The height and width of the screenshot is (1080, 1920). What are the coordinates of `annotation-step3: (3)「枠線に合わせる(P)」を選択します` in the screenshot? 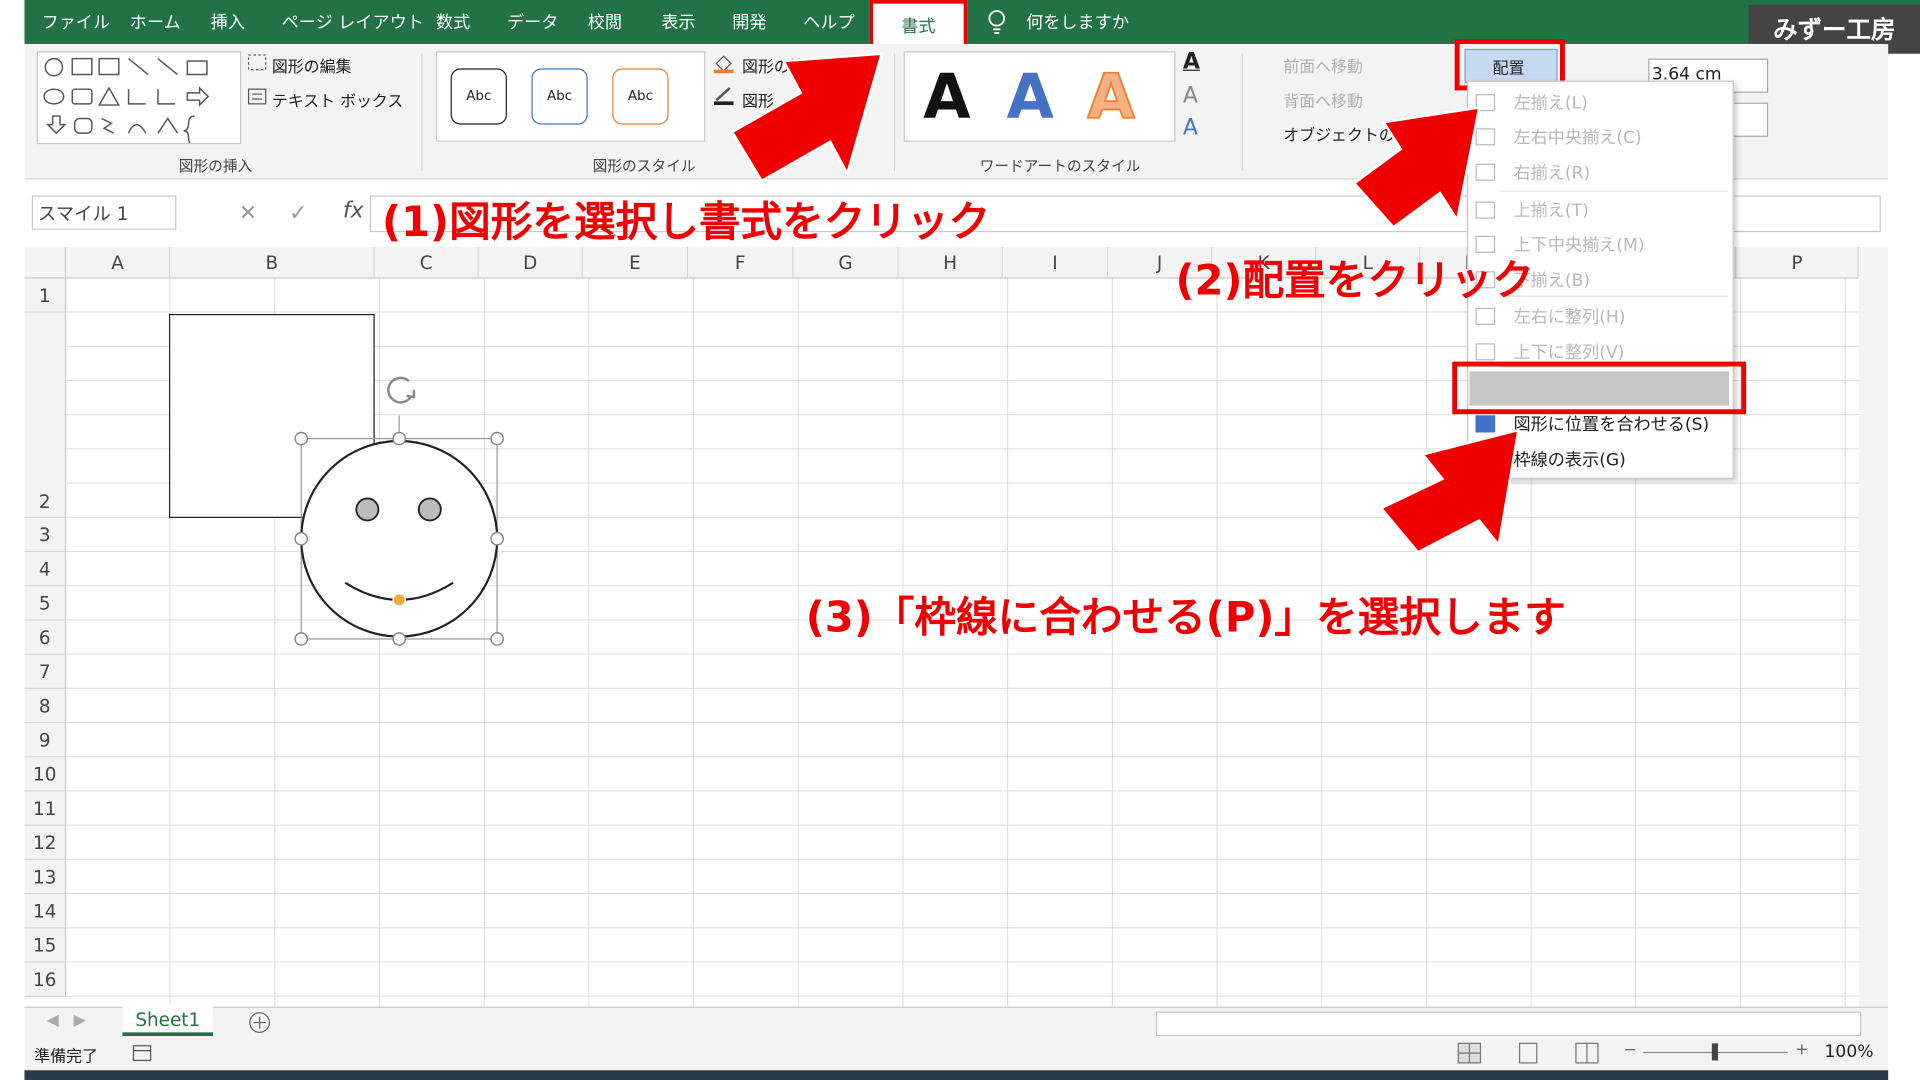 It's located at (1185, 618).